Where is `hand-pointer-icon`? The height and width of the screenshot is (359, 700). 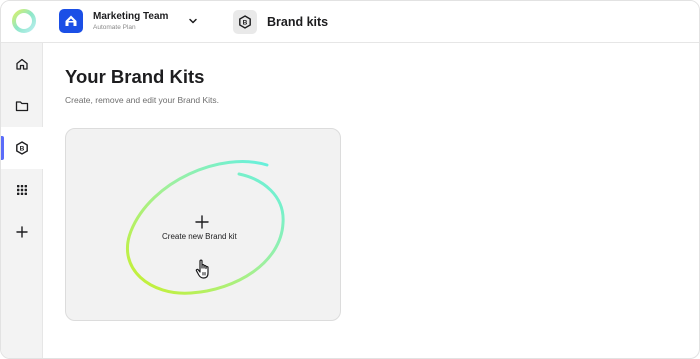 hand-pointer-icon is located at coordinates (202, 269).